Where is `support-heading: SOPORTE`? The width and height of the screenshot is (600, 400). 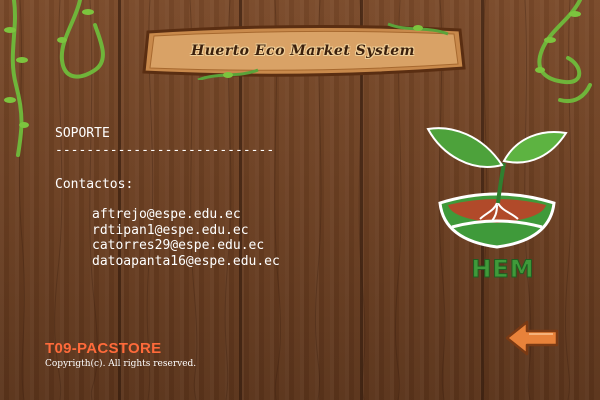
support-heading: SOPORTE is located at coordinates (82, 133).